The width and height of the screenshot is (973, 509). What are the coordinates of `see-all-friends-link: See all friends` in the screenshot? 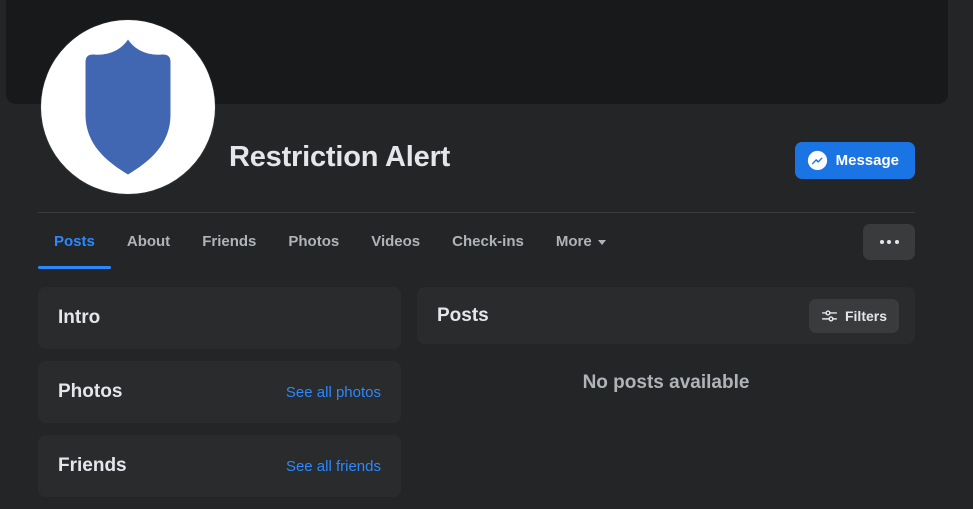 It's located at (333, 466).